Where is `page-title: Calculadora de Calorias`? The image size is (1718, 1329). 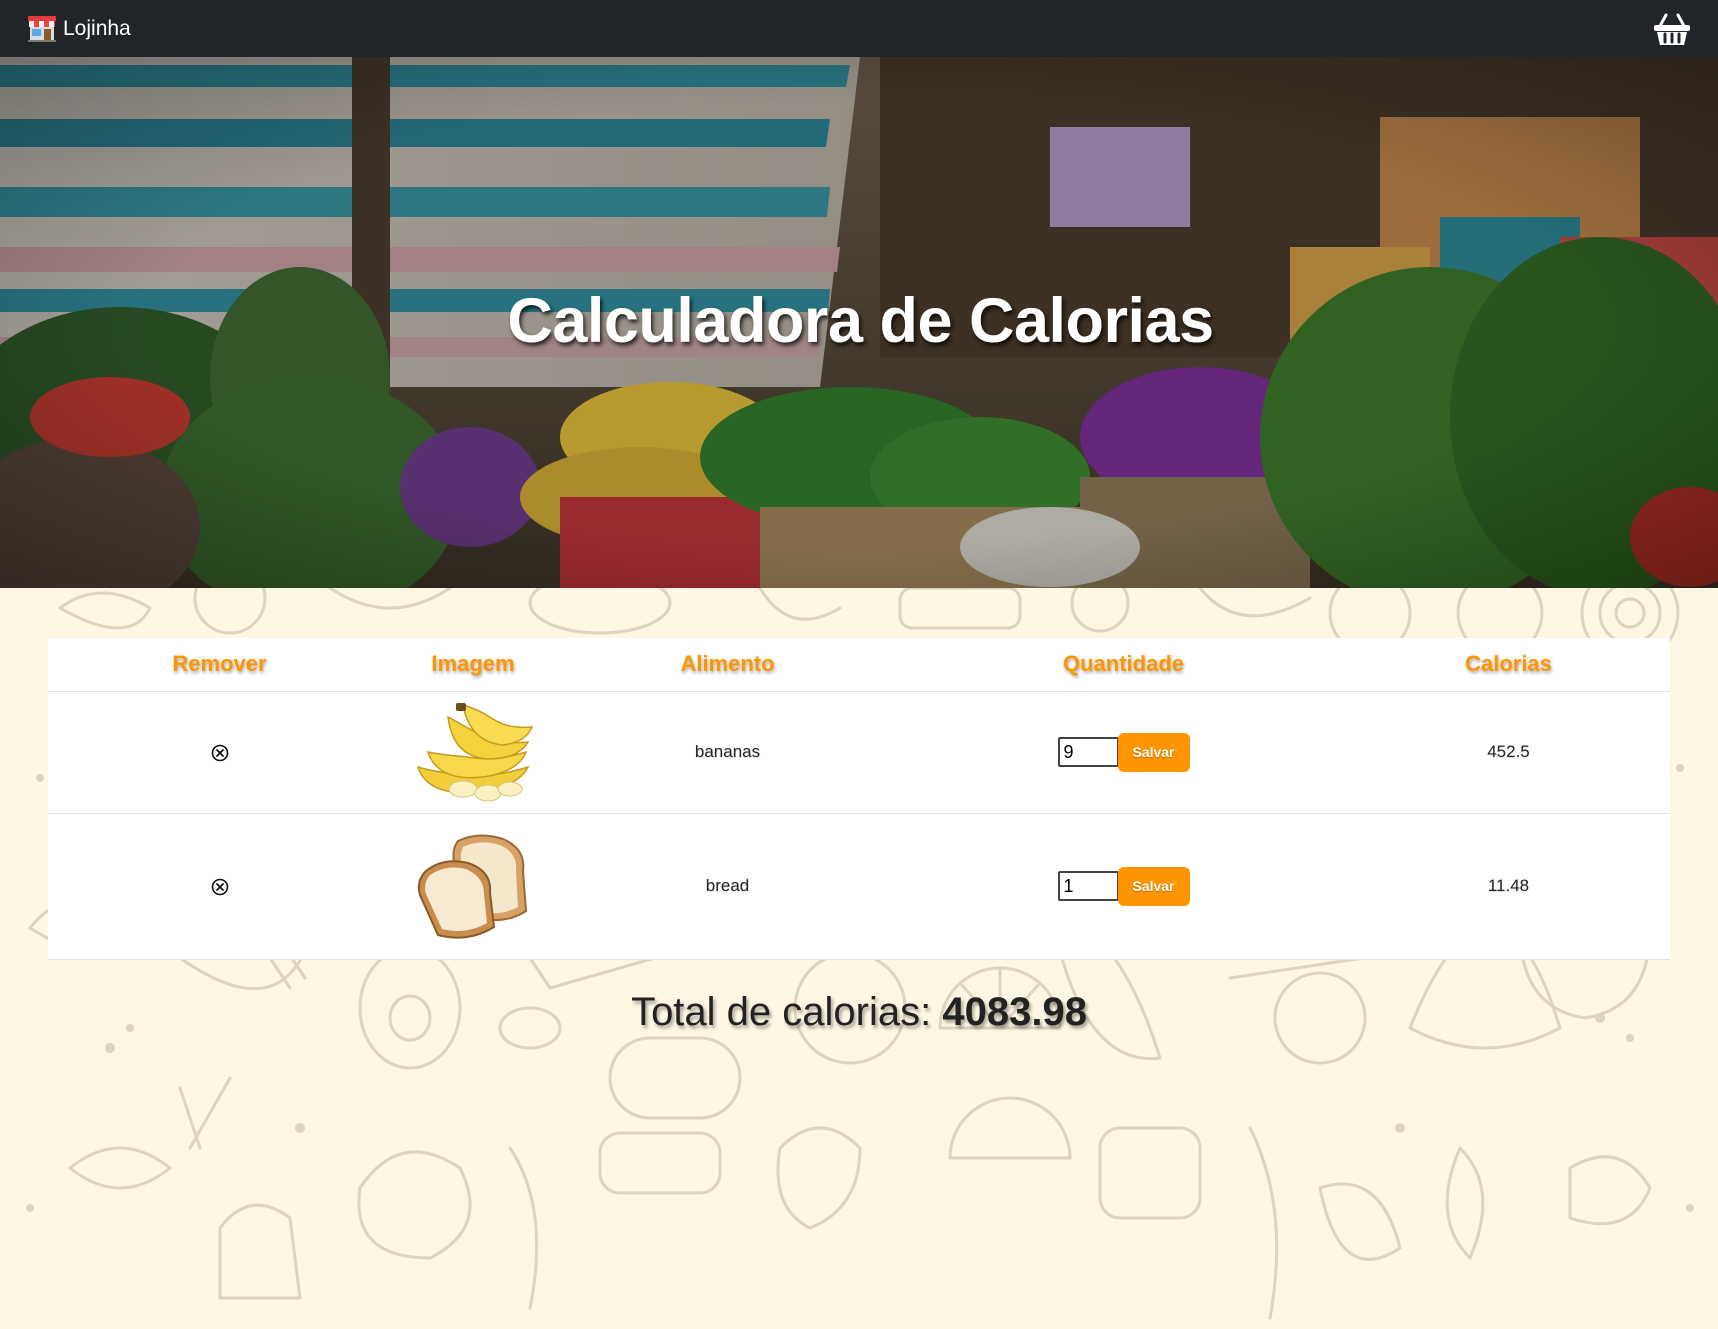
page-title: Calculadora de Calorias is located at coordinates (860, 321).